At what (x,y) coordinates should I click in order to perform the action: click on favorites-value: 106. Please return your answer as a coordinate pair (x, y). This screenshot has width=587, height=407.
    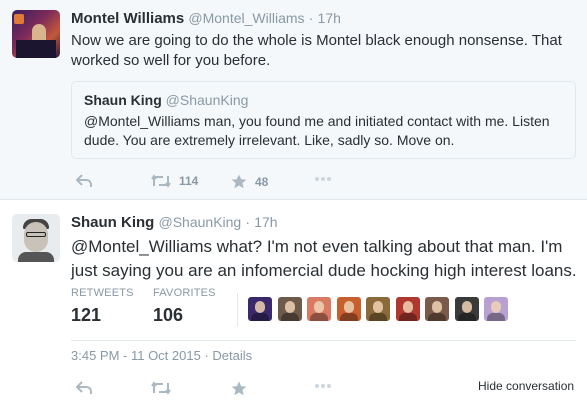
    Looking at the image, I should click on (168, 315).